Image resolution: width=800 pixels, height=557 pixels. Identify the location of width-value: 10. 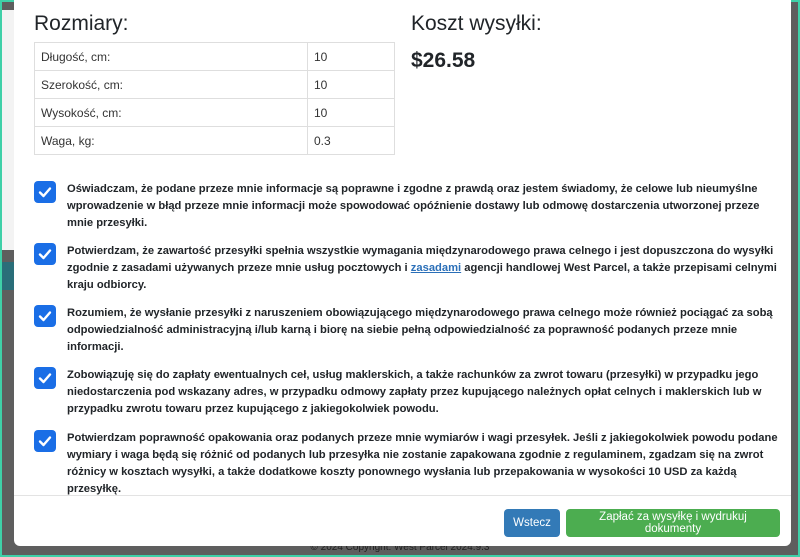
(351, 84).